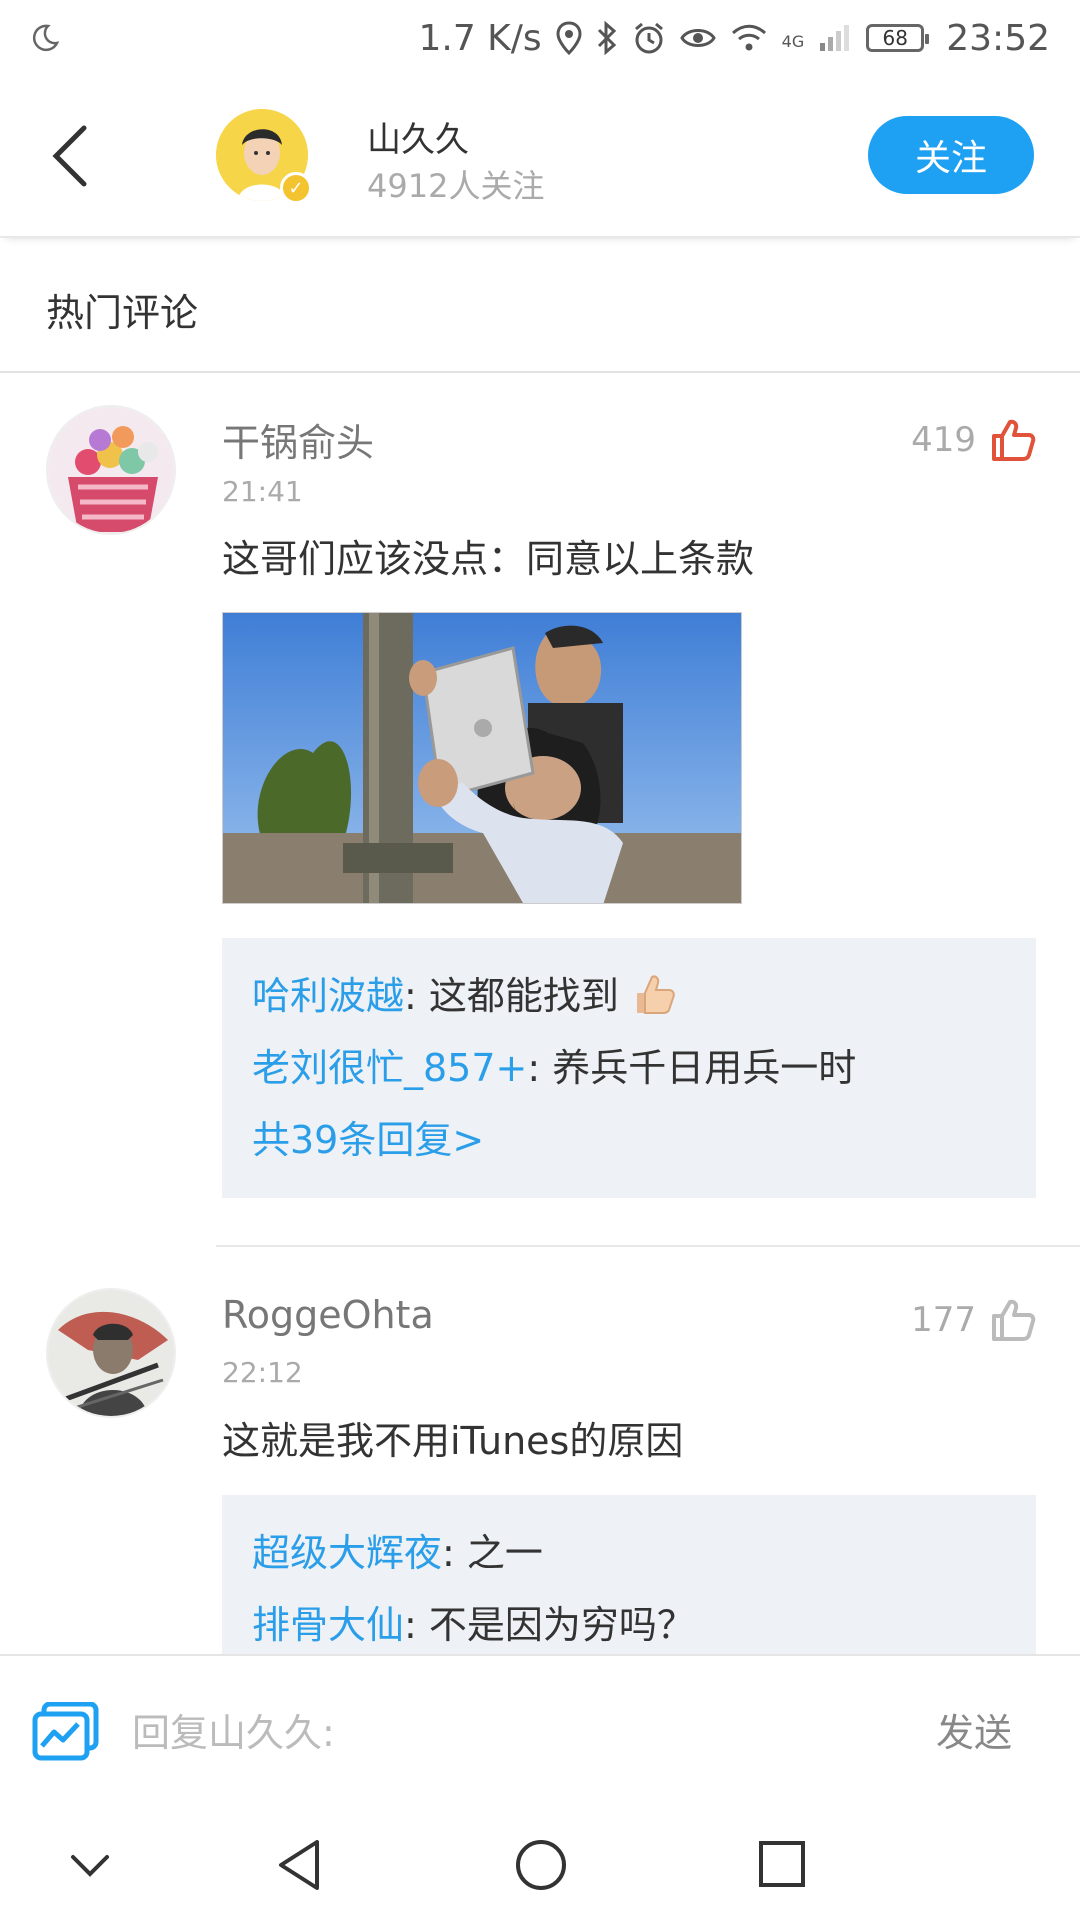 Image resolution: width=1080 pixels, height=1920 pixels. I want to click on like-button: 177, so click(973, 1320).